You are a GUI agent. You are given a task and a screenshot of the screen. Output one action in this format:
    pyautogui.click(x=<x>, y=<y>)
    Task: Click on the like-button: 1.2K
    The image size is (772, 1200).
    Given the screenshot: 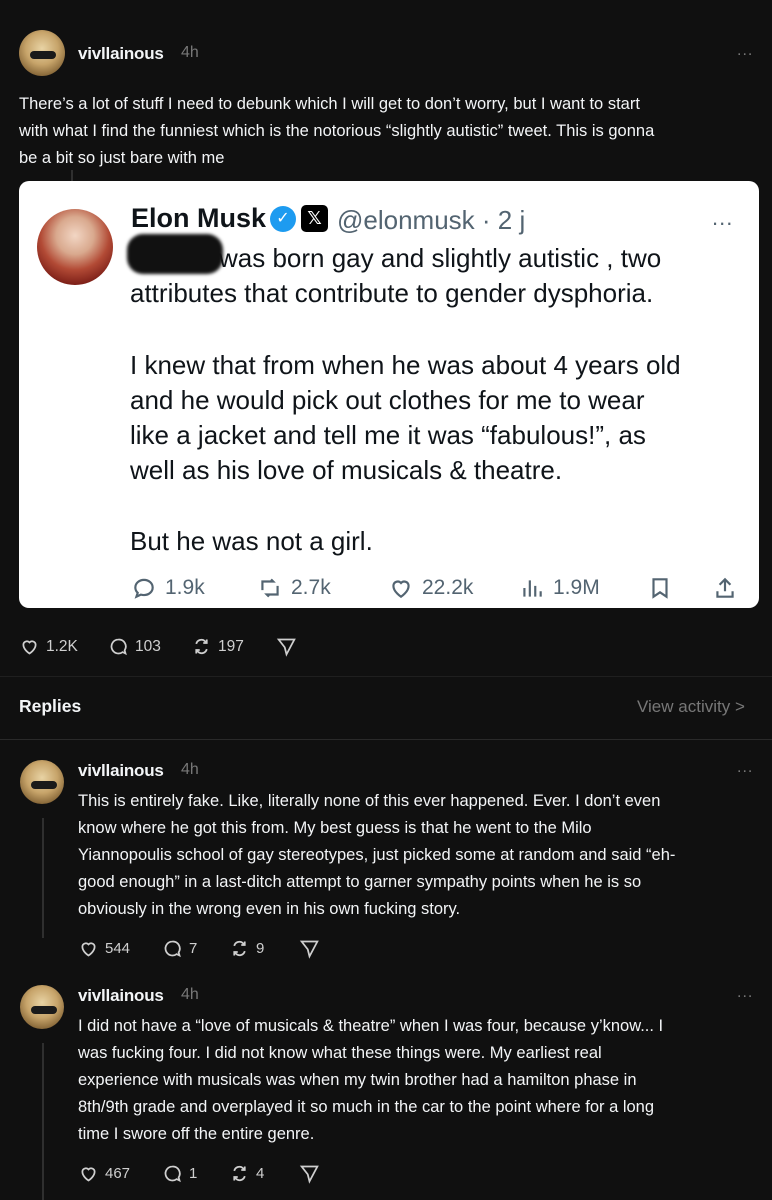 What is the action you would take?
    pyautogui.click(x=48, y=646)
    